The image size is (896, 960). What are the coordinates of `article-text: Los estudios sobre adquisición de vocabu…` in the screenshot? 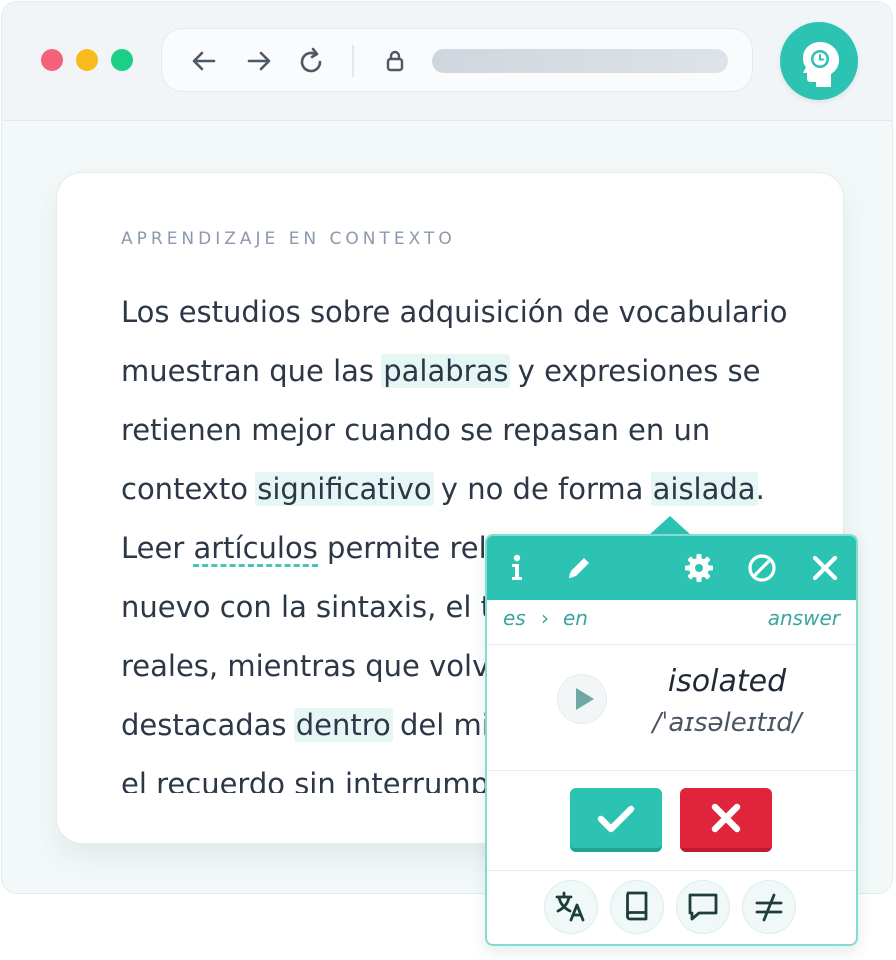 It's located at (454, 312).